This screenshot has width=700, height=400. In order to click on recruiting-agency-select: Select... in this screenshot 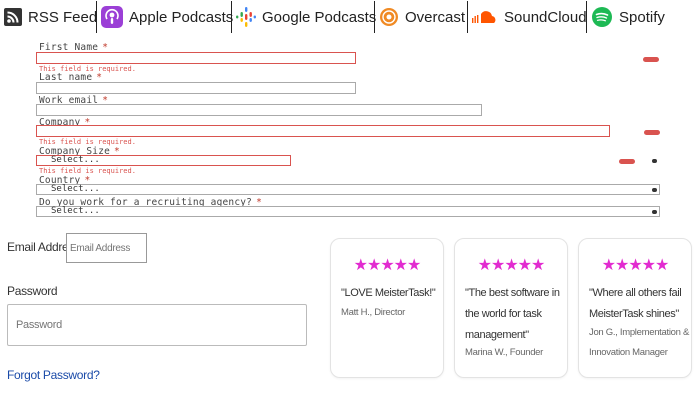, I will do `click(348, 211)`.